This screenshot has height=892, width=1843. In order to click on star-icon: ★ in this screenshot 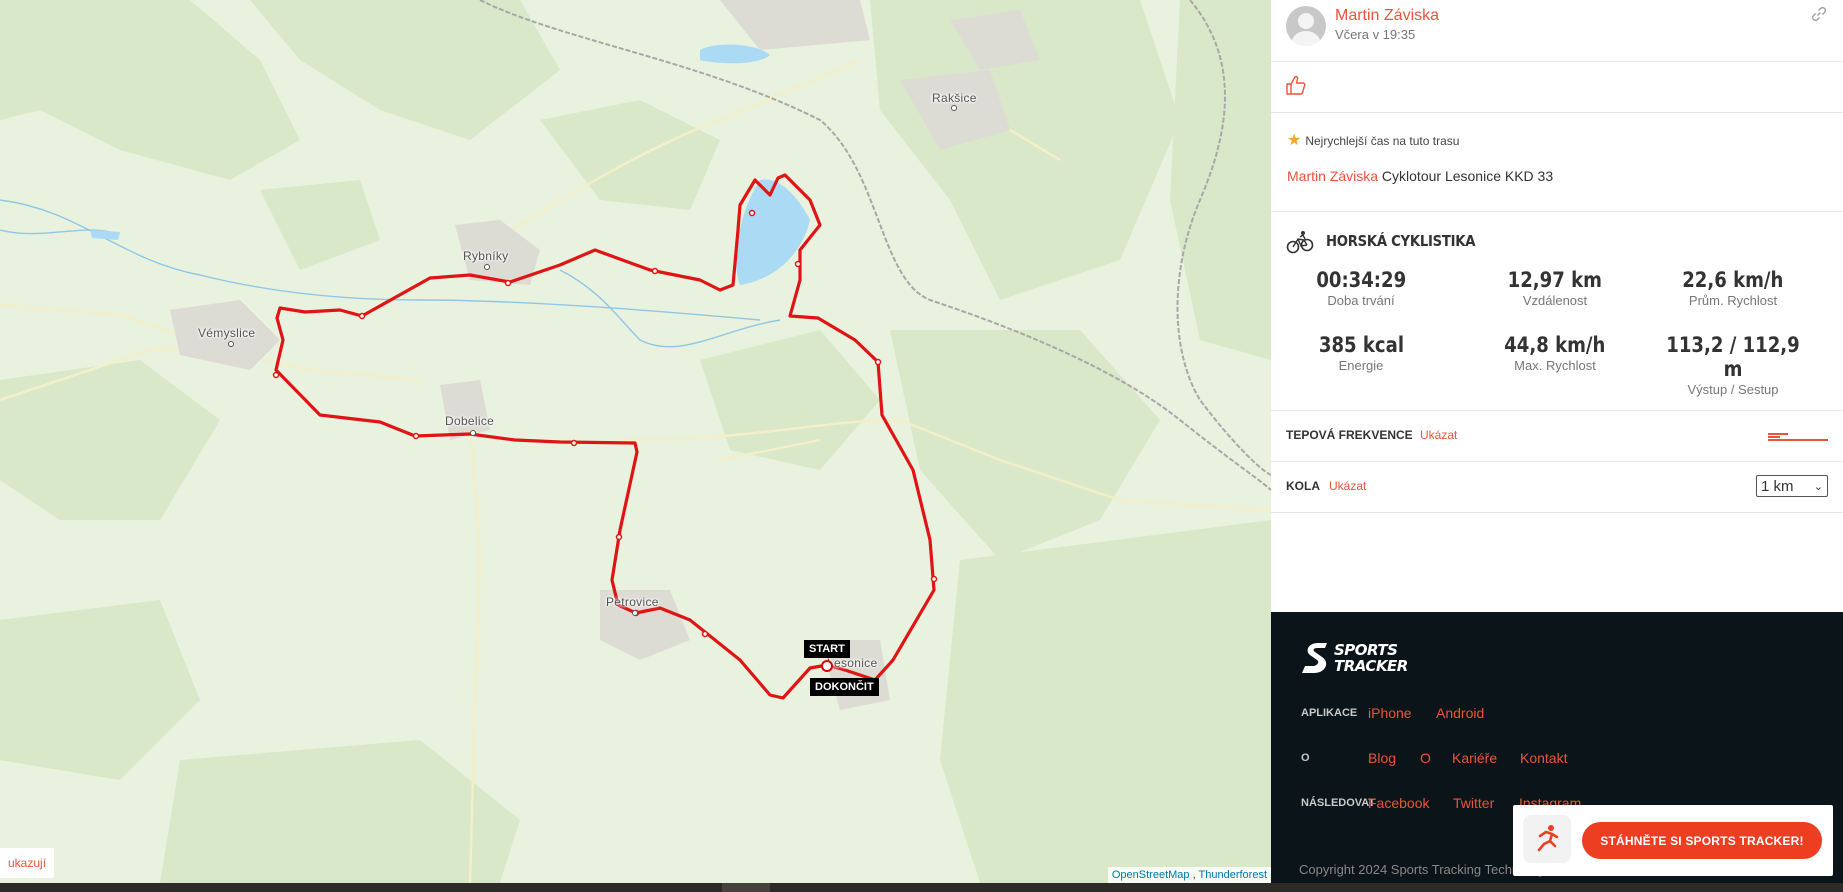, I will do `click(1294, 140)`.